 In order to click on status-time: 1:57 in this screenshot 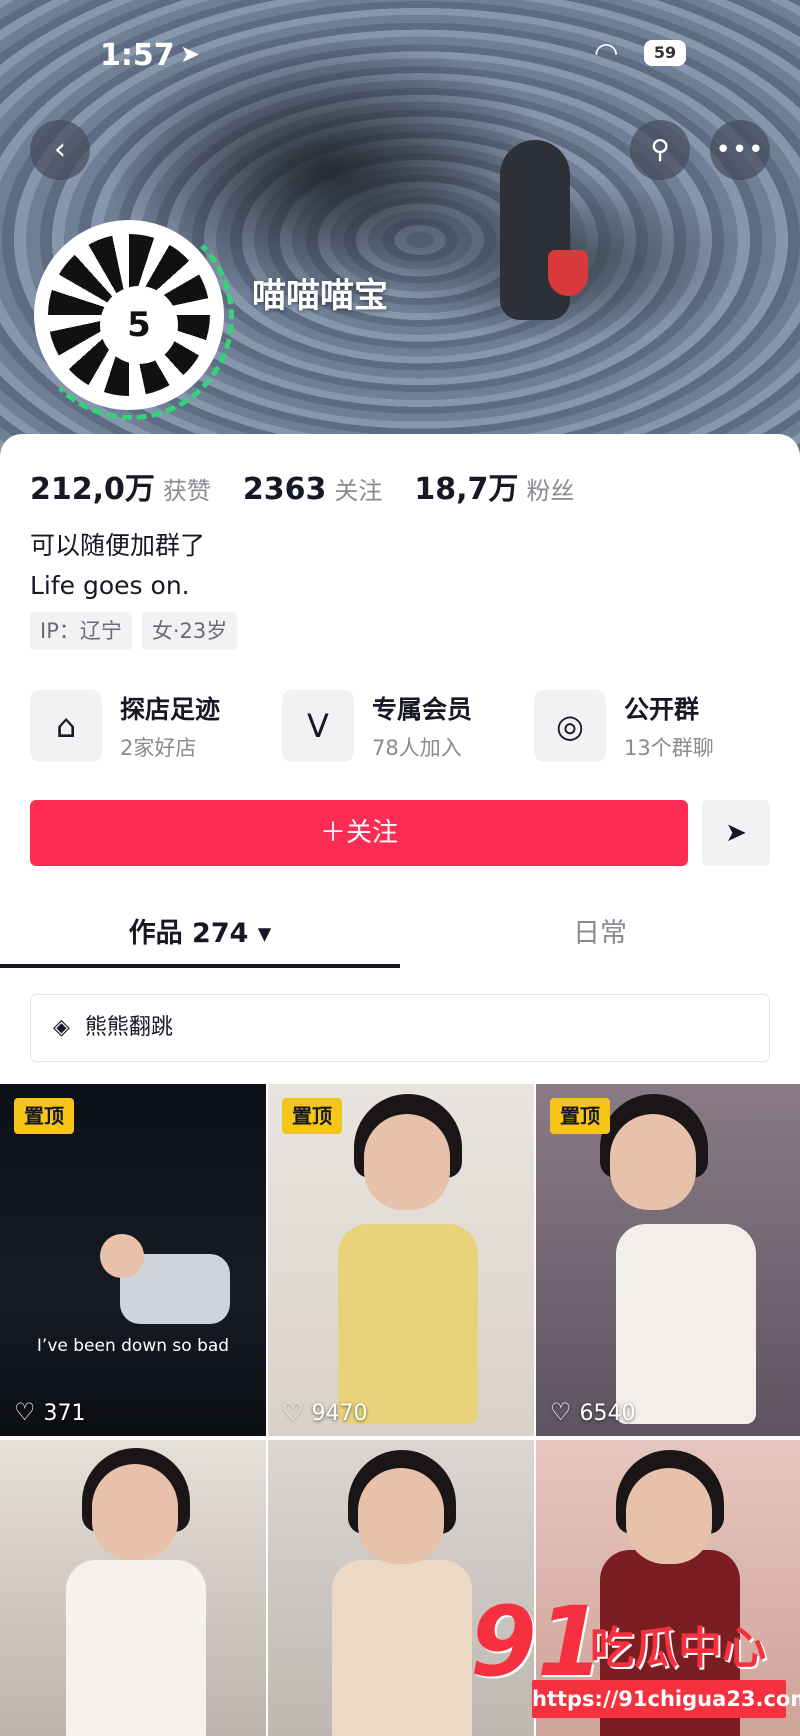, I will do `click(137, 55)`.